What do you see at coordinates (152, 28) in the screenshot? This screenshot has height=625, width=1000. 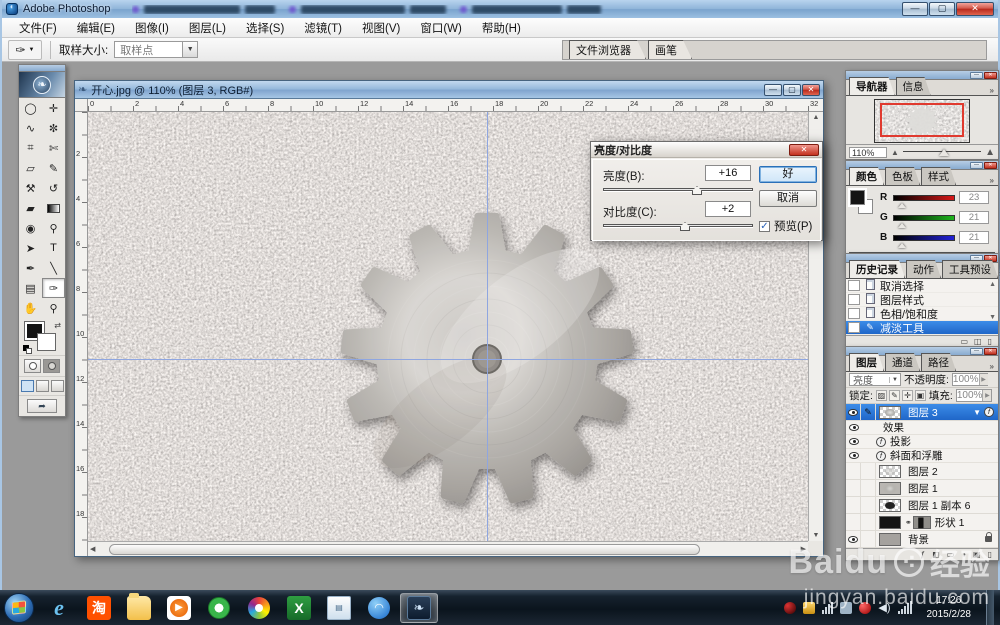 I see `menu-item-2: 图像(I)` at bounding box center [152, 28].